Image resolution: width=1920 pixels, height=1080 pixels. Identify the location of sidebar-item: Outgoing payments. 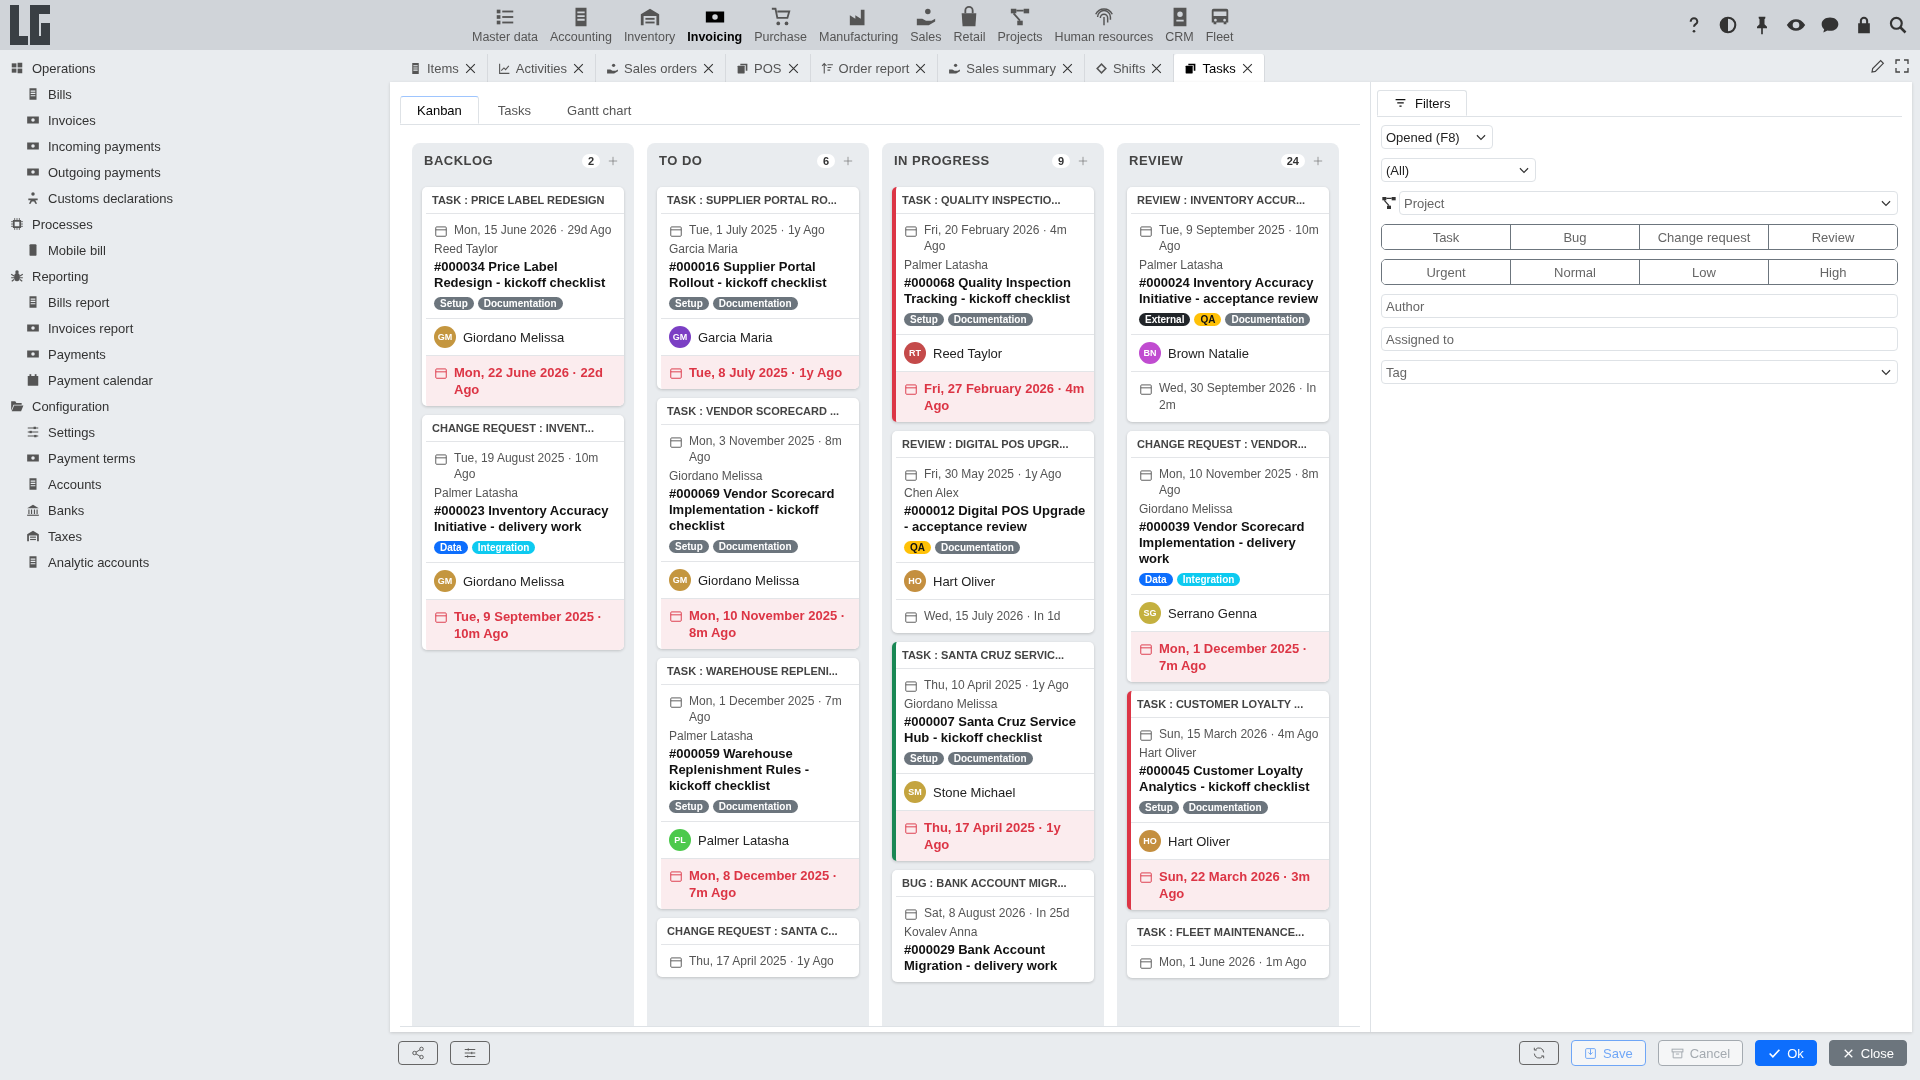
(192, 172).